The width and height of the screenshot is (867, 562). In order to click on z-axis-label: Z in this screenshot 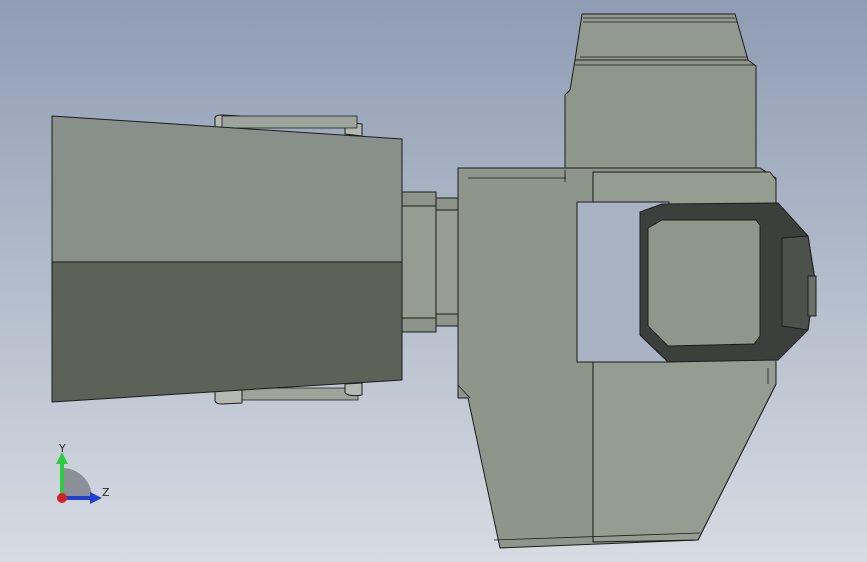, I will do `click(106, 492)`.